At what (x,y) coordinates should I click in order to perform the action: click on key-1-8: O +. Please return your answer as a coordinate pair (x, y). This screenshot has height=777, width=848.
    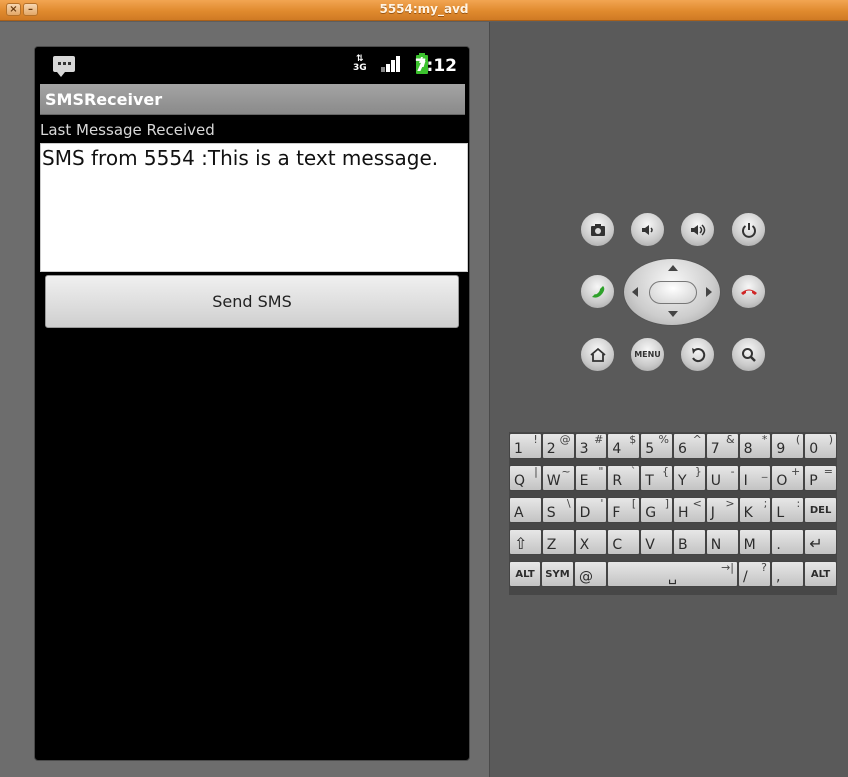
    Looking at the image, I should click on (788, 478).